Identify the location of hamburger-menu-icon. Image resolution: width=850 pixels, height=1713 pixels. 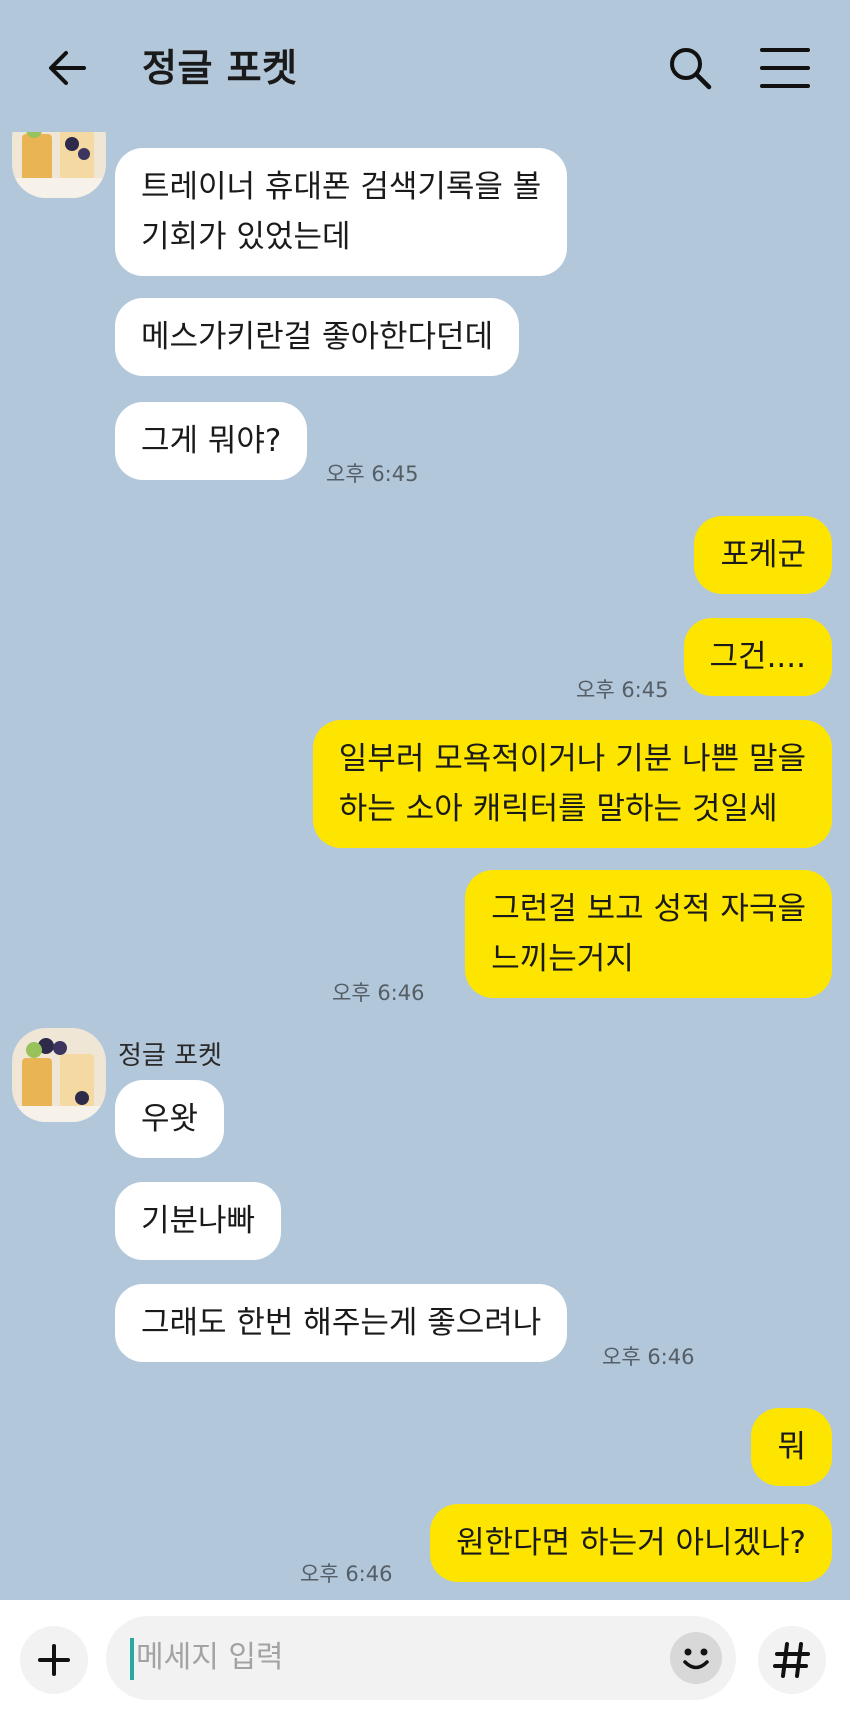
(785, 68).